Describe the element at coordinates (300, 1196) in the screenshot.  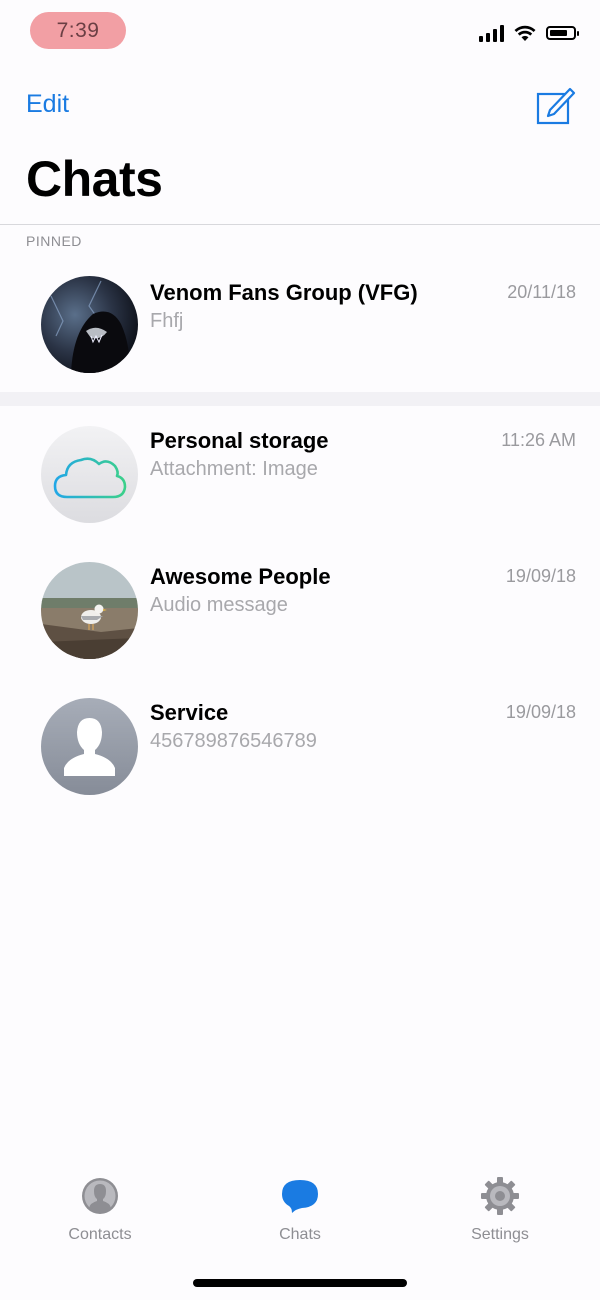
I see `chat-bubble-icon` at that location.